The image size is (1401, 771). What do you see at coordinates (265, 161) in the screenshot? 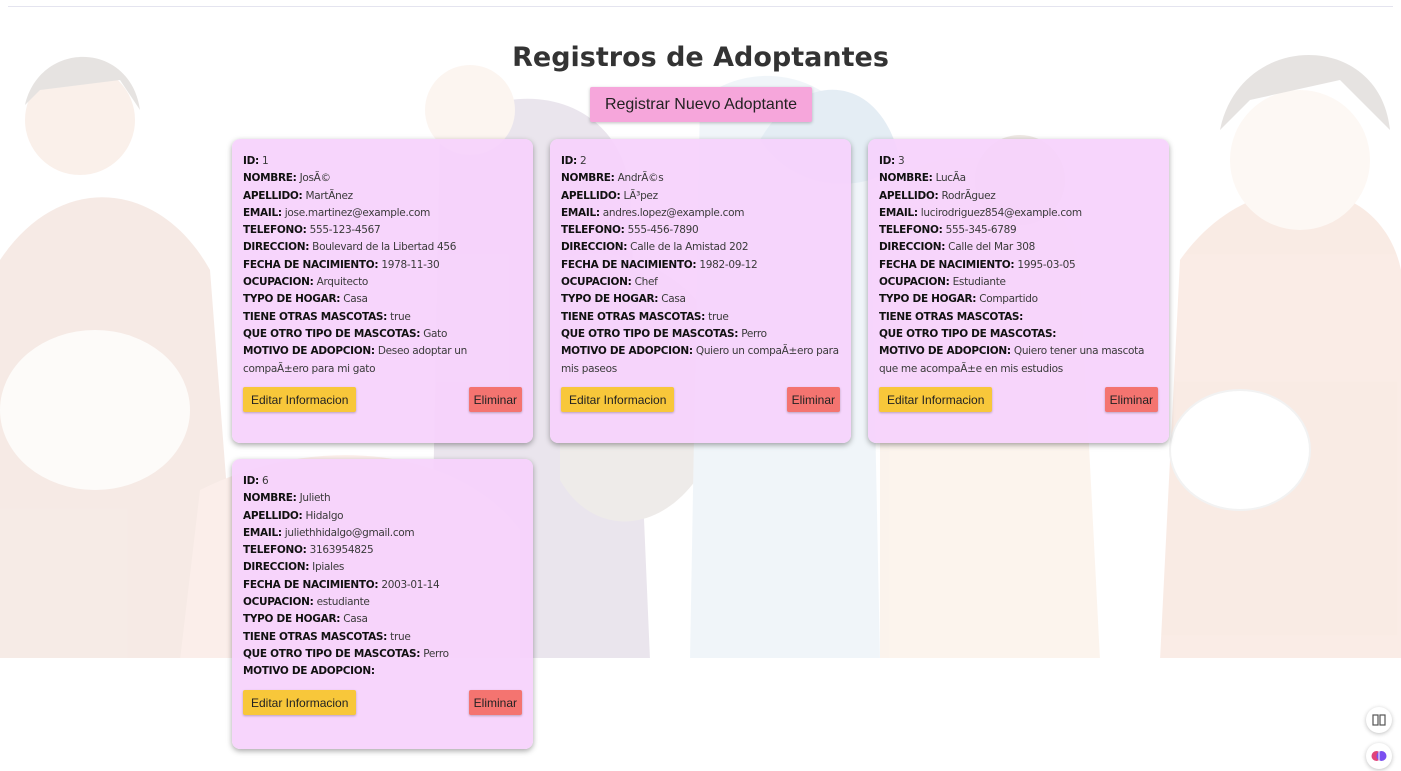
I see `id-value: 1` at bounding box center [265, 161].